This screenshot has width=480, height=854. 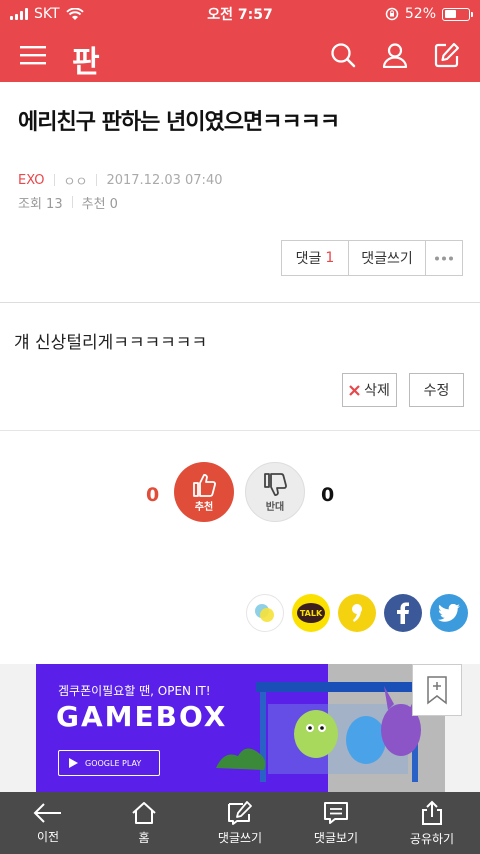 I want to click on share-icon, so click(x=432, y=812).